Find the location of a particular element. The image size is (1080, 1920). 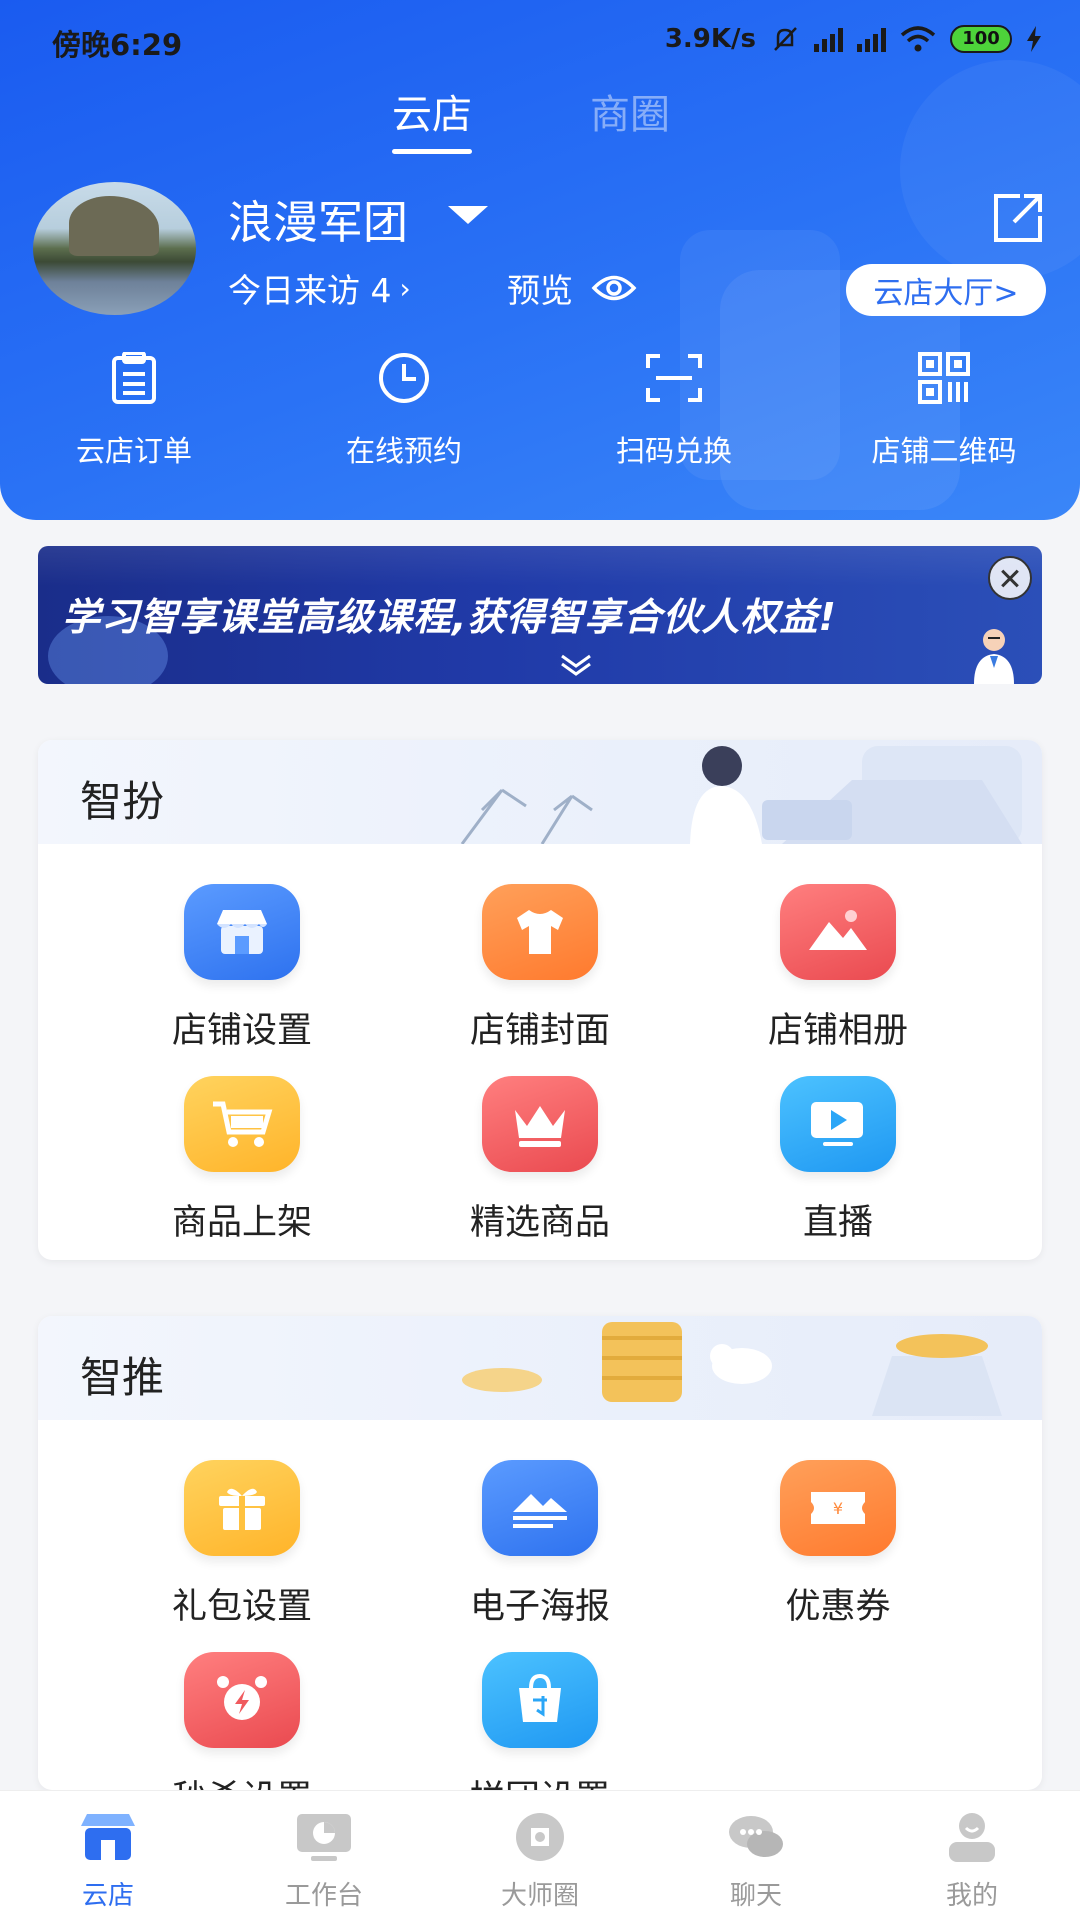

quick-action-scan: 扫码兑换 is located at coordinates (674, 411).